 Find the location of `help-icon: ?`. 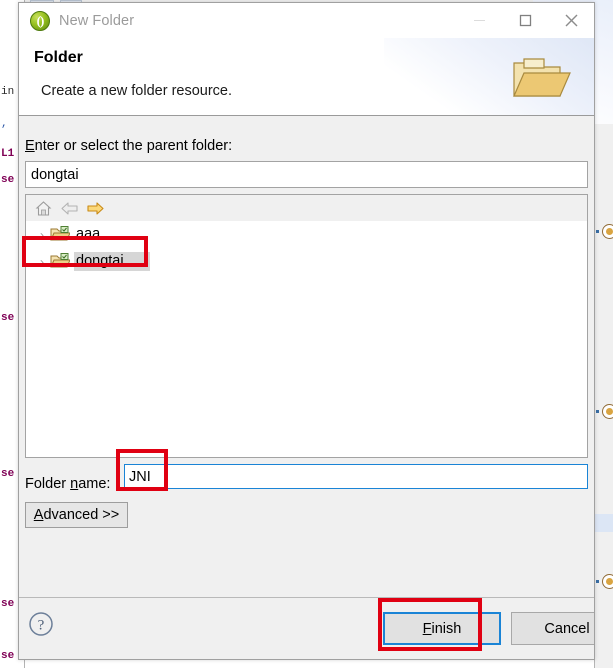

help-icon: ? is located at coordinates (41, 624).